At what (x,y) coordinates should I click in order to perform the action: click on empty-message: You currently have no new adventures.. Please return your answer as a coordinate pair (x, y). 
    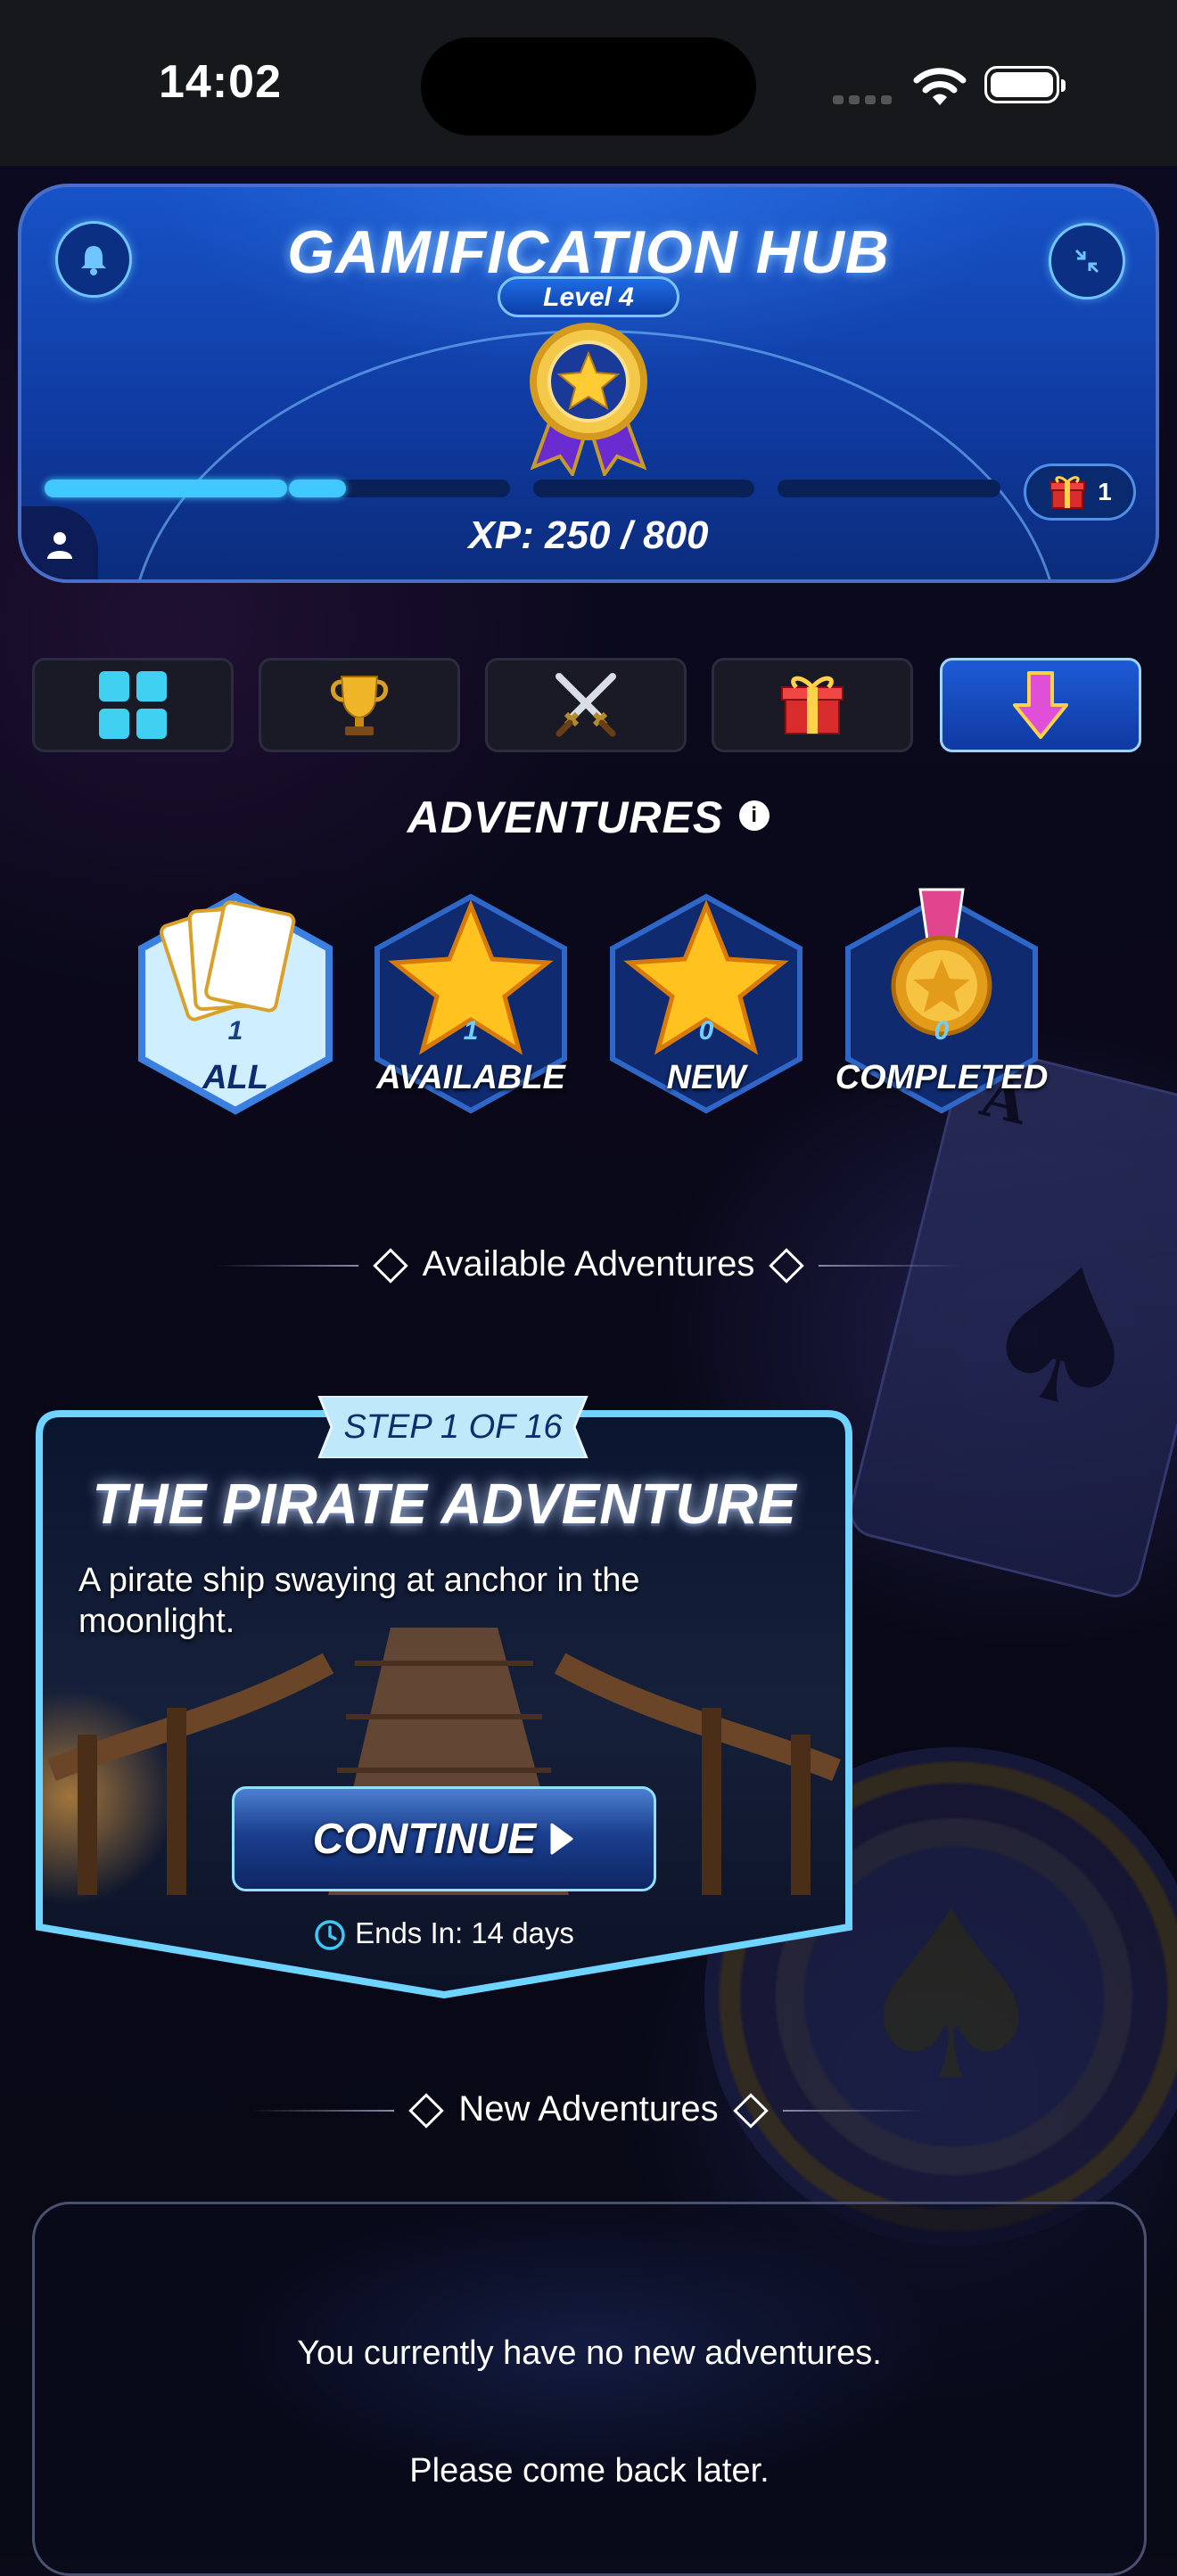
    Looking at the image, I should click on (589, 2353).